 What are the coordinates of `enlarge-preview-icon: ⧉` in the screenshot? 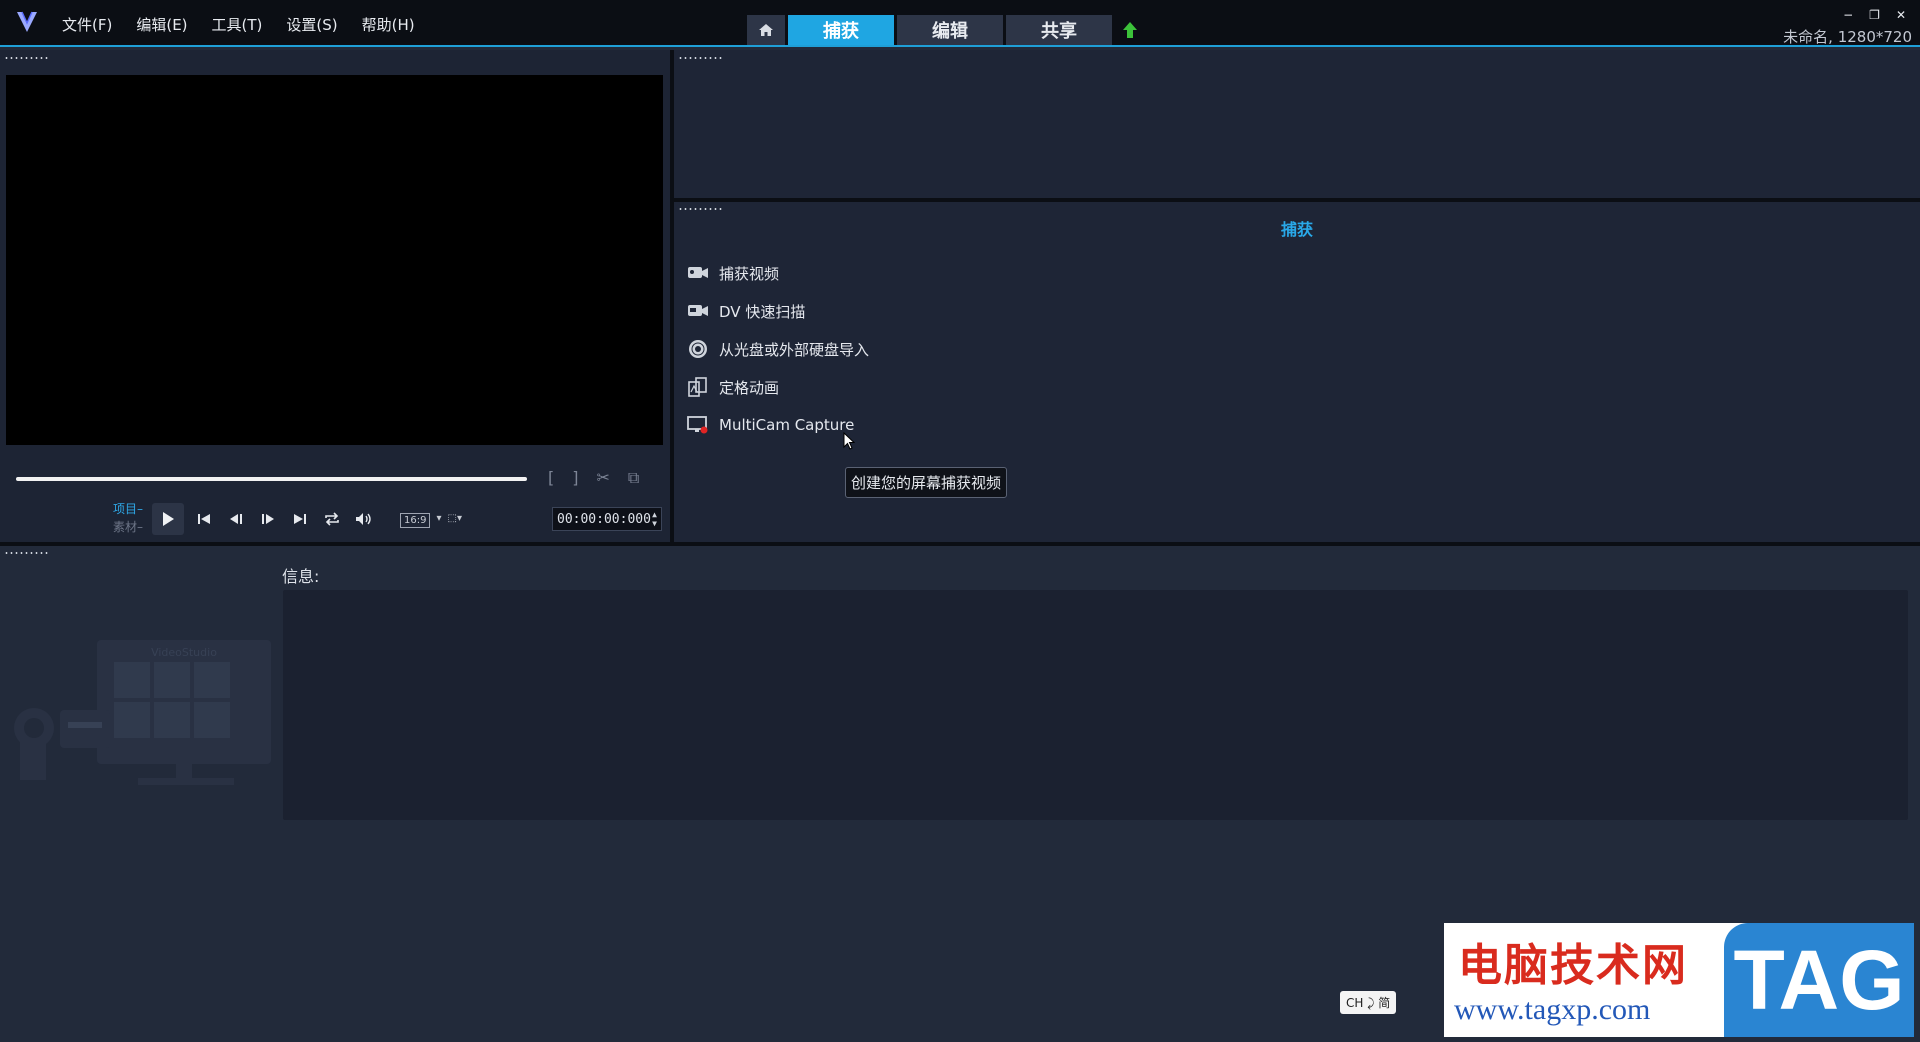 It's located at (633, 478).